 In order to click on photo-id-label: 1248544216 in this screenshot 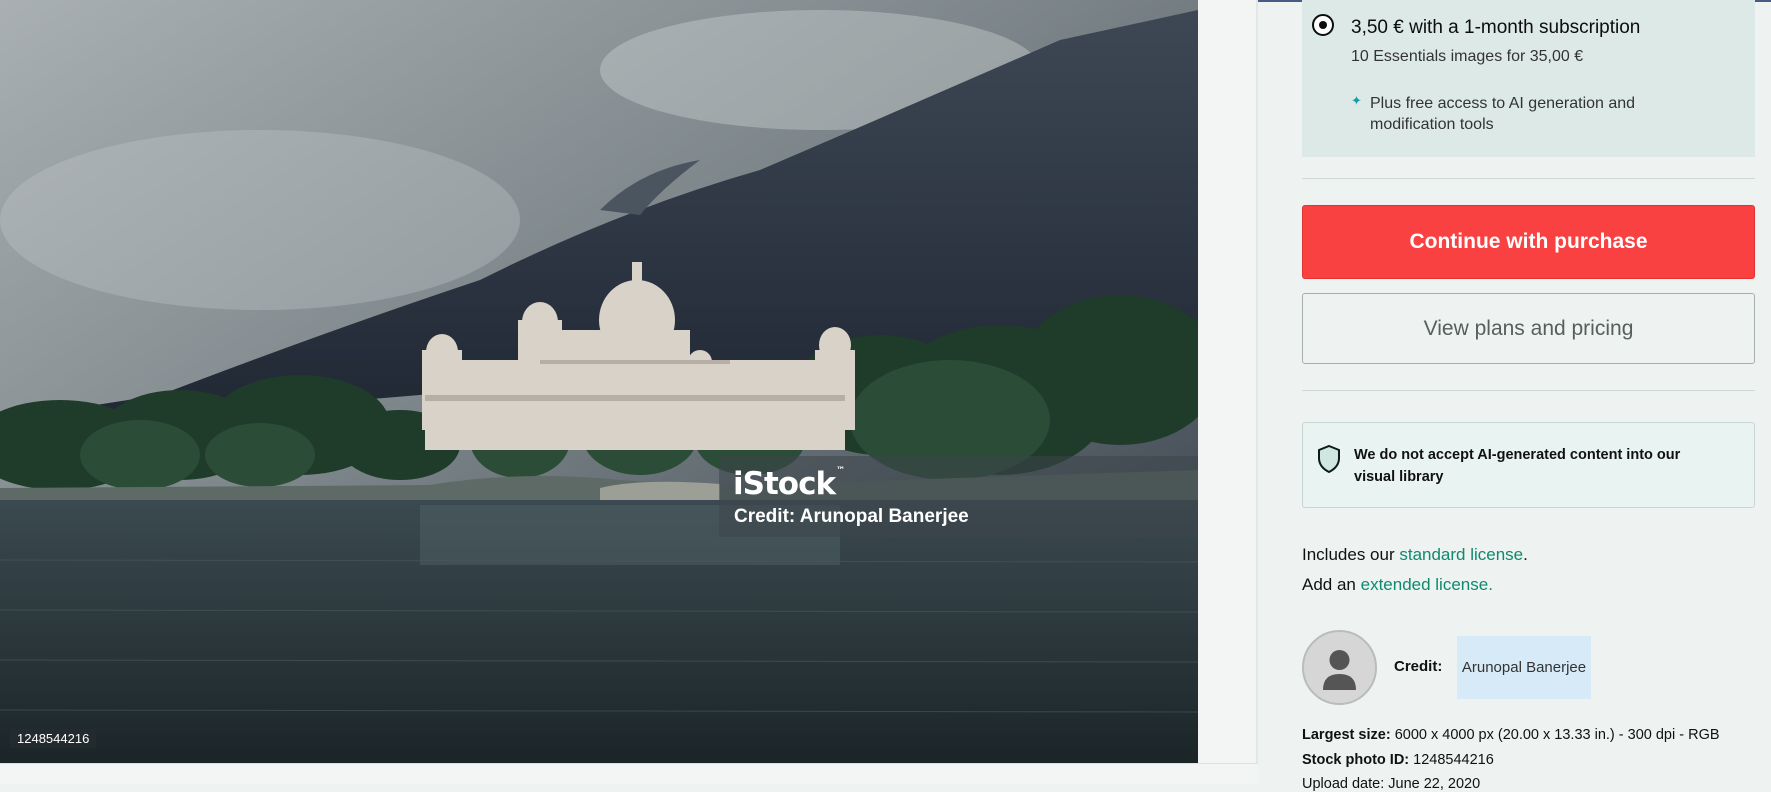, I will do `click(53, 738)`.